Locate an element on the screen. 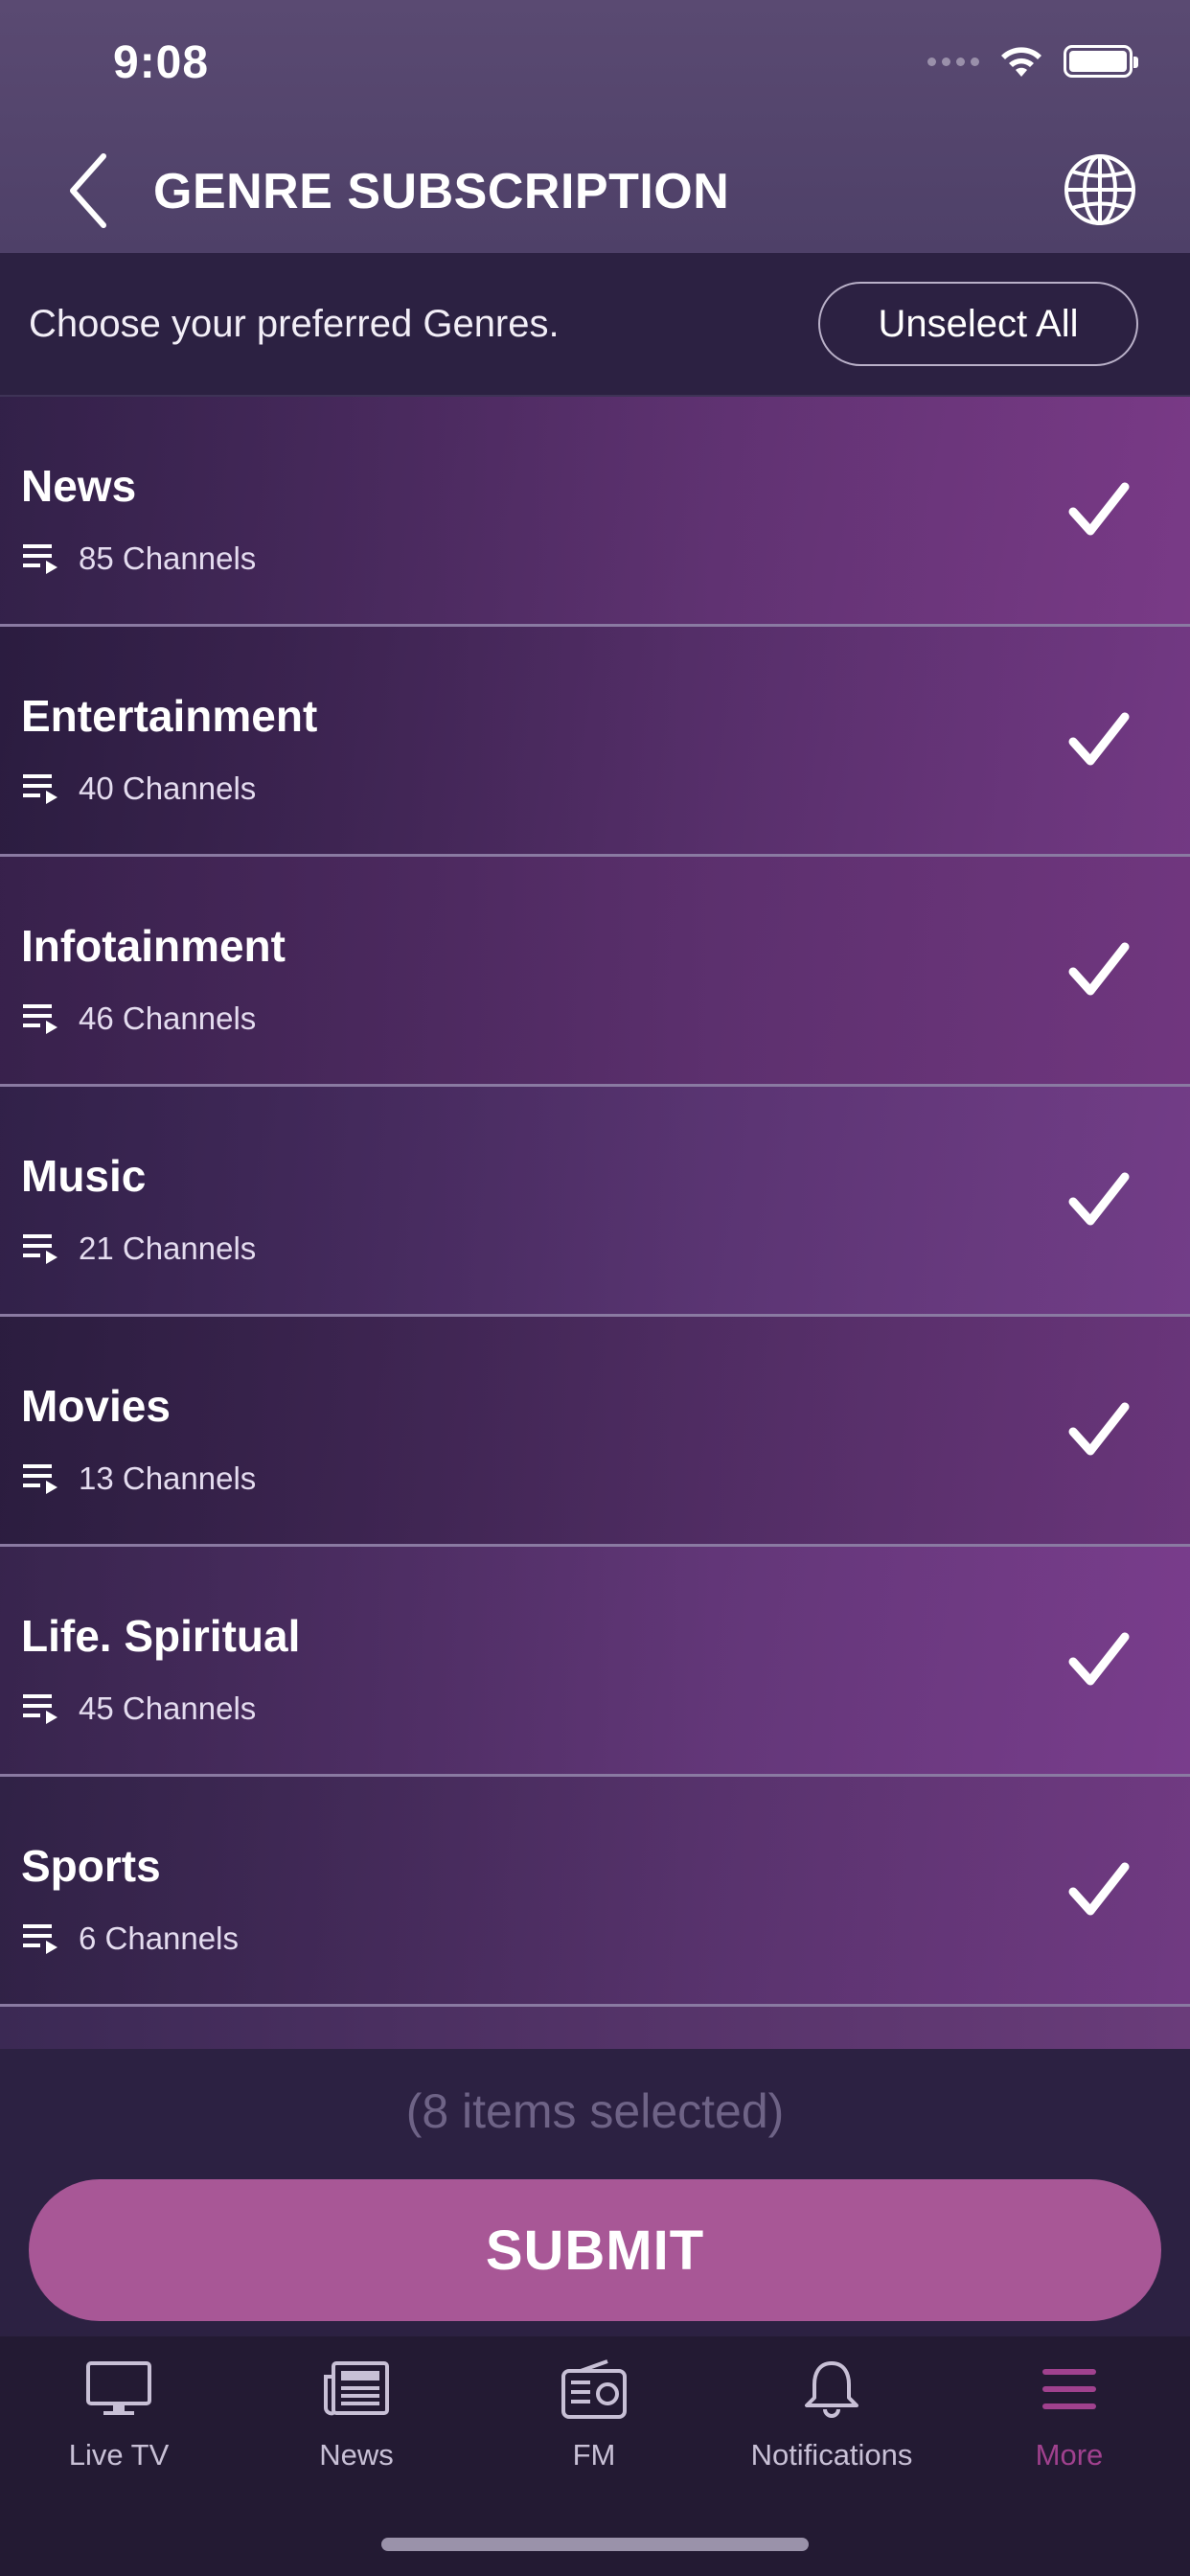  genre-name: Entertainment is located at coordinates (170, 716).